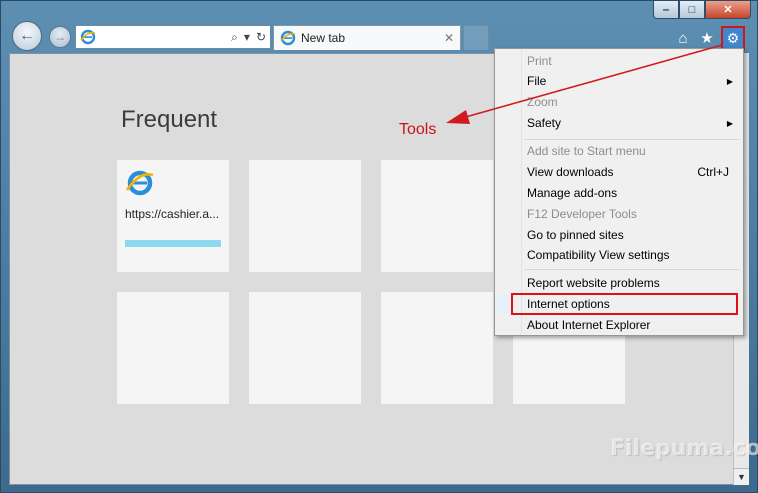  What do you see at coordinates (418, 129) in the screenshot?
I see `tools-annotation-label: Tools` at bounding box center [418, 129].